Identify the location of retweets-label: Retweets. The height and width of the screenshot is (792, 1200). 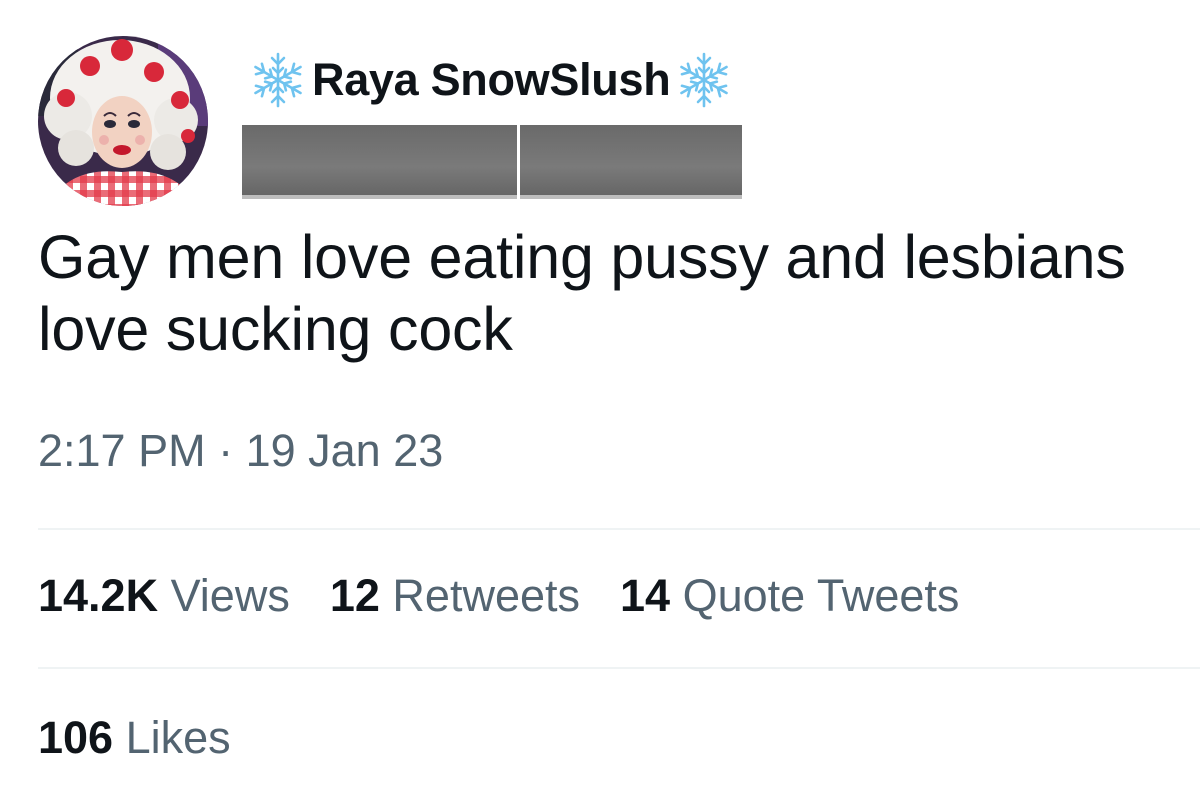
(486, 595).